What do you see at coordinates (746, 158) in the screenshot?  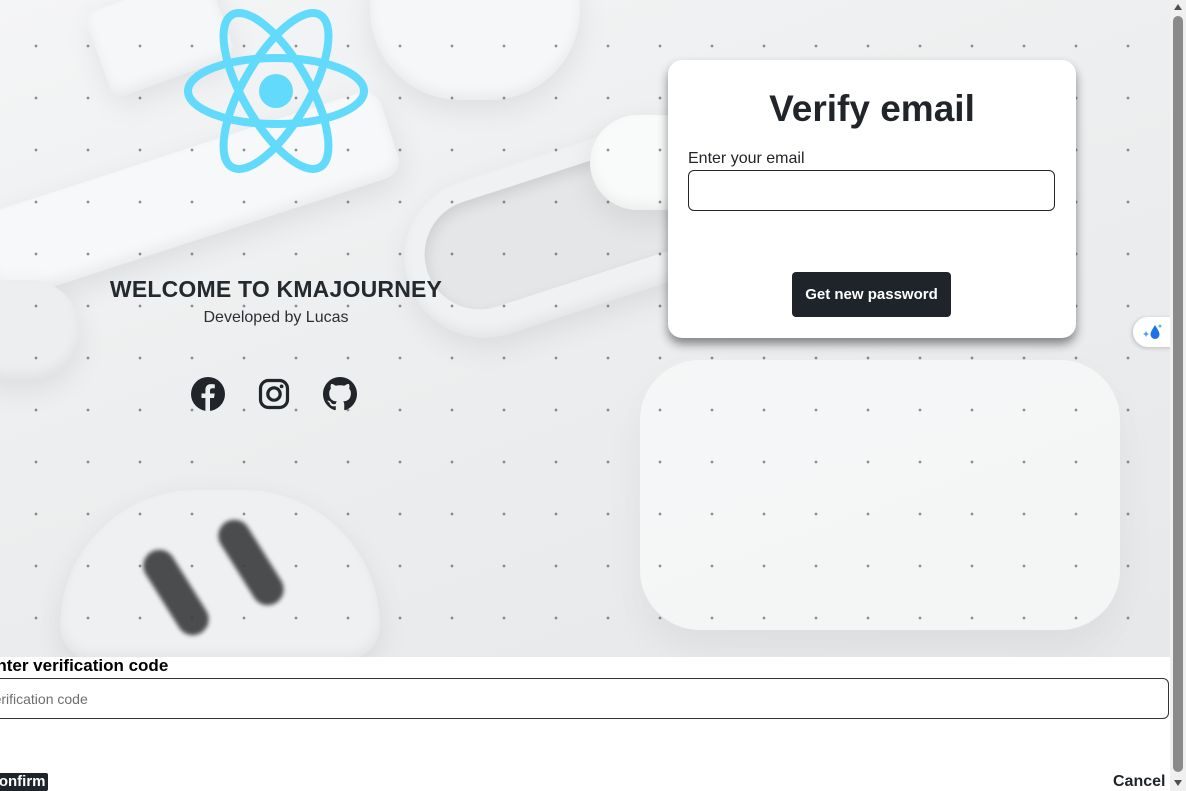 I see `email-label: Enter your email` at bounding box center [746, 158].